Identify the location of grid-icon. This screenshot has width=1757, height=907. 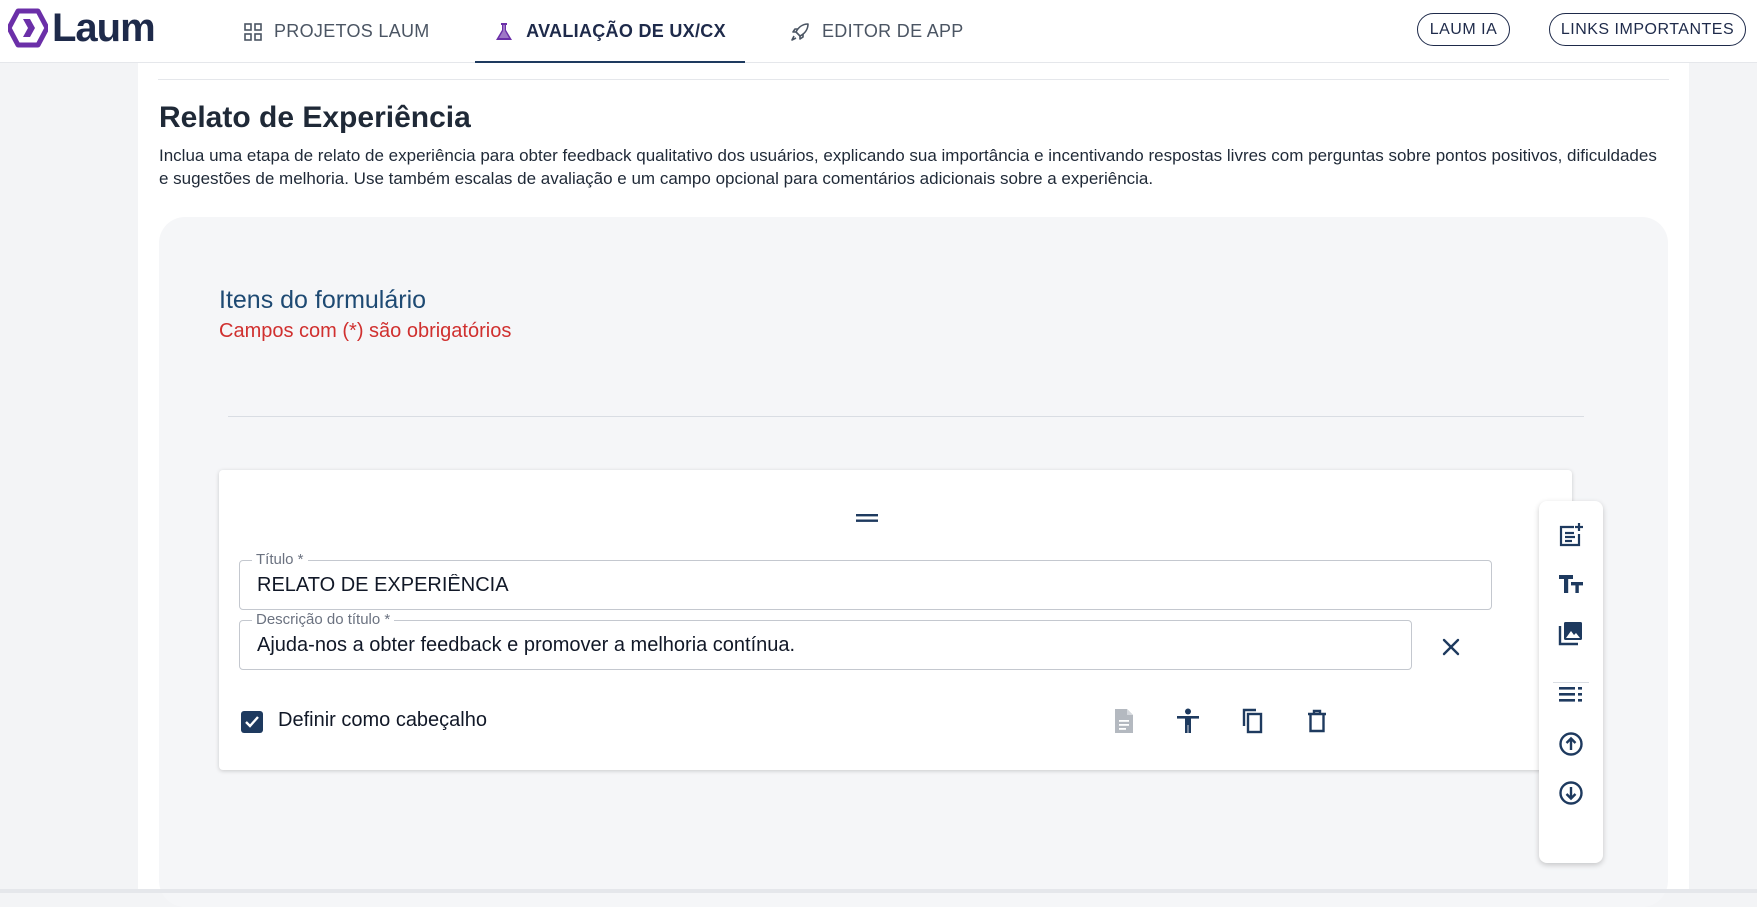
(253, 31).